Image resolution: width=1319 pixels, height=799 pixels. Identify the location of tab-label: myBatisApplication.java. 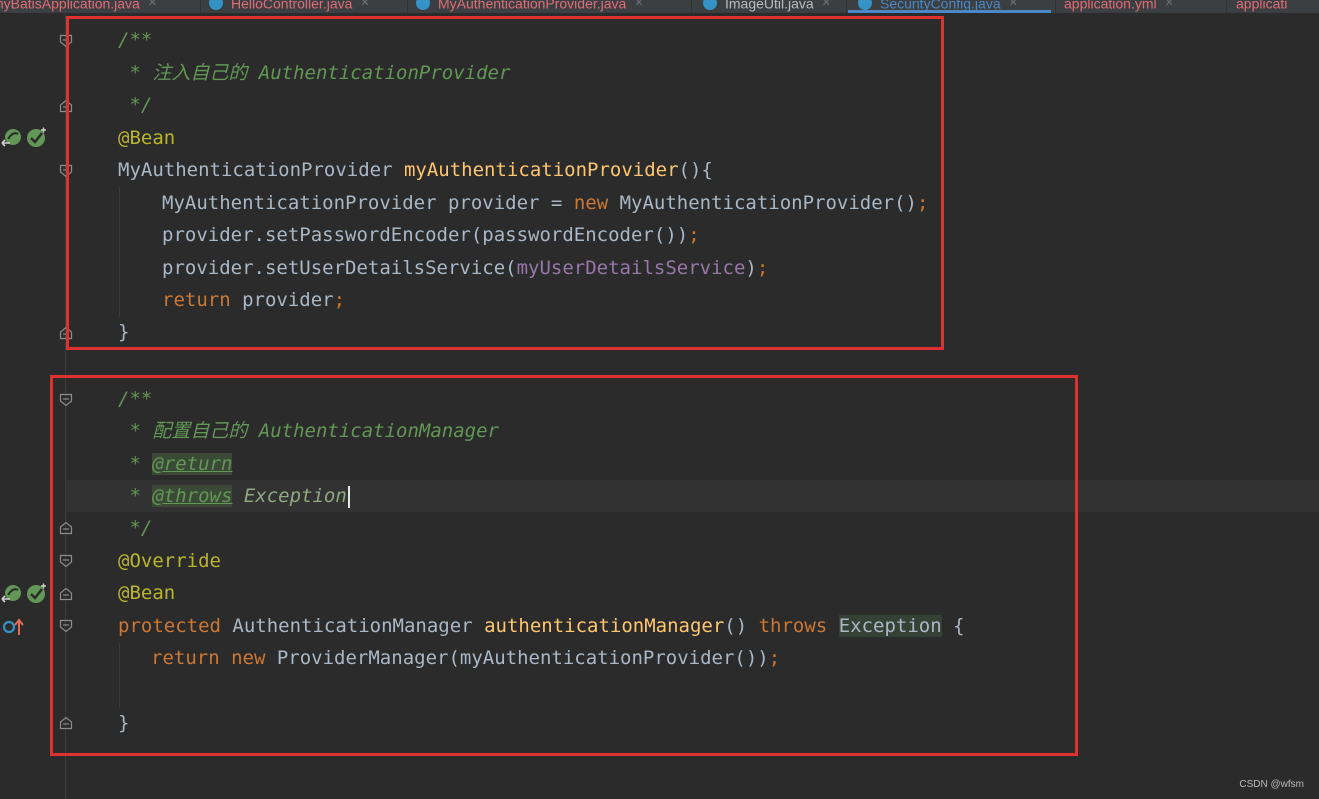
(70, 6).